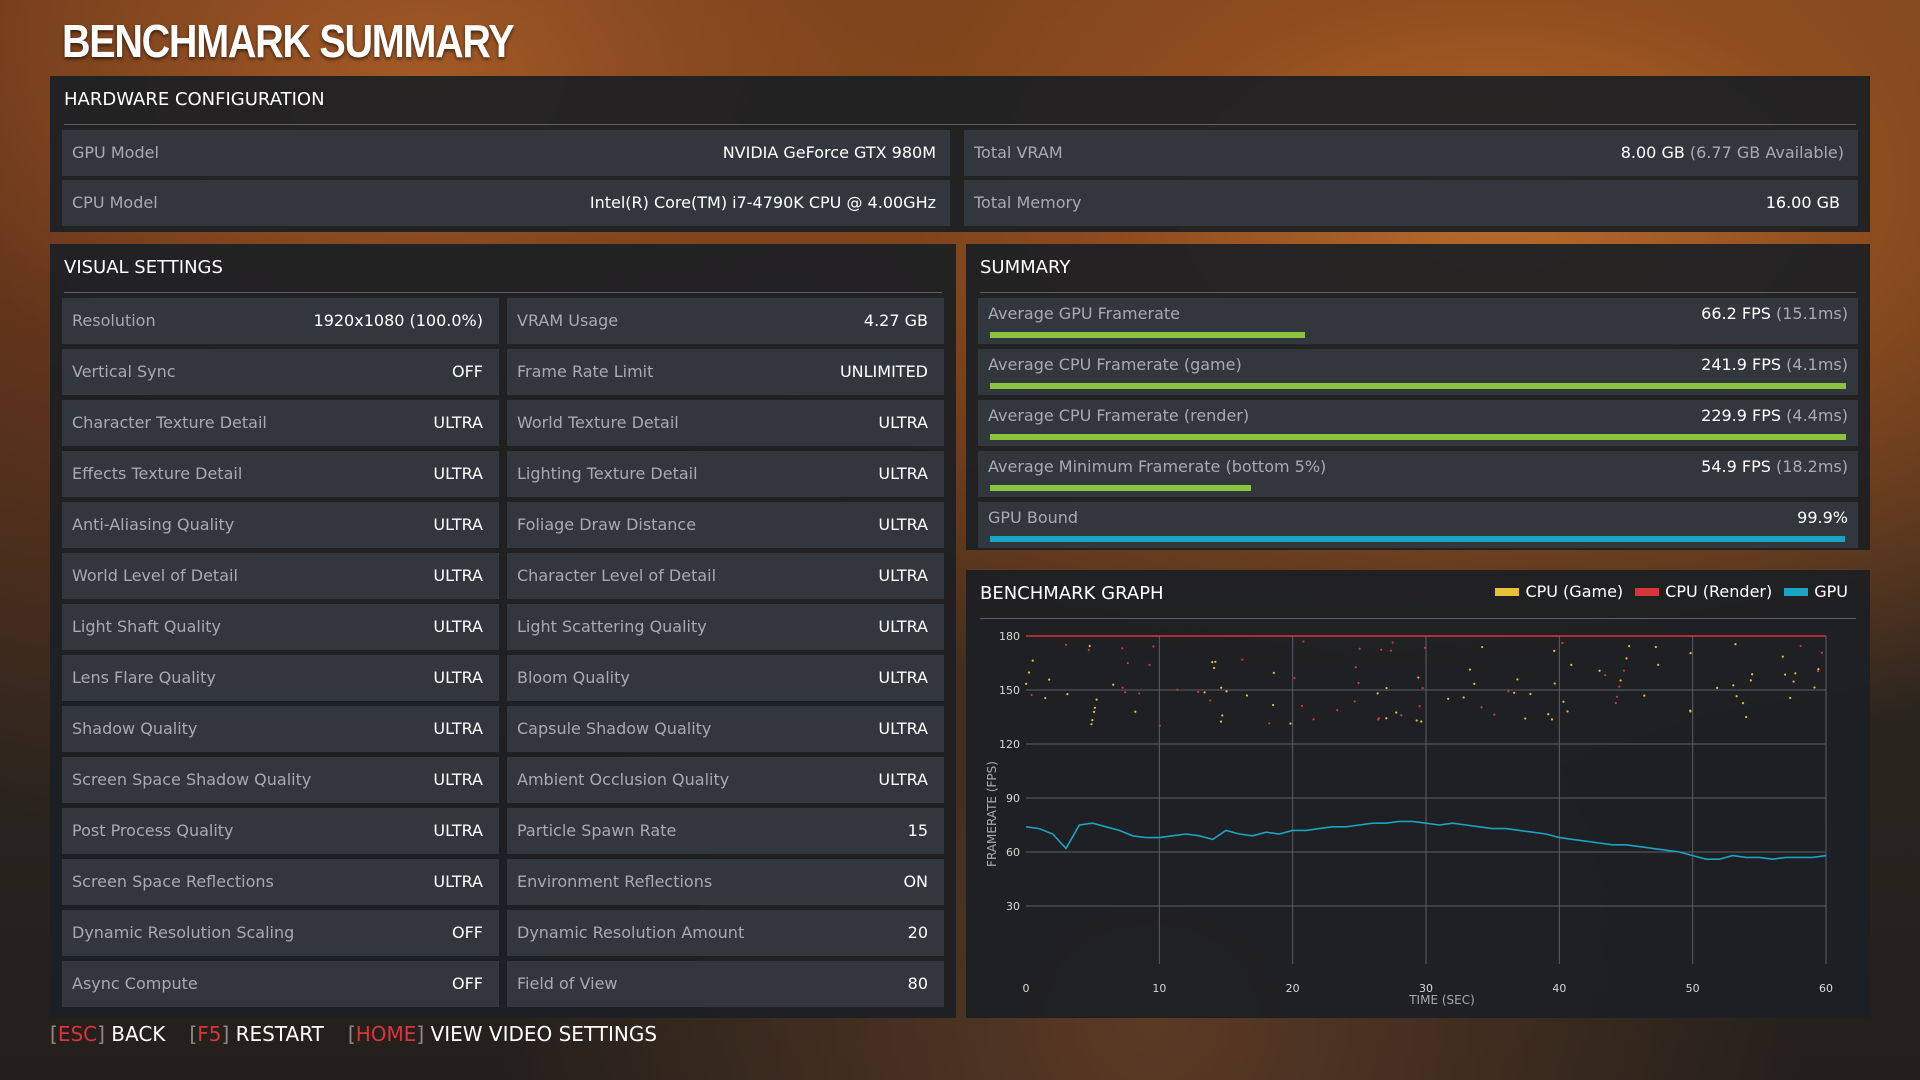 The width and height of the screenshot is (1920, 1080). I want to click on setting-label: Effects Texture Detail, so click(157, 473).